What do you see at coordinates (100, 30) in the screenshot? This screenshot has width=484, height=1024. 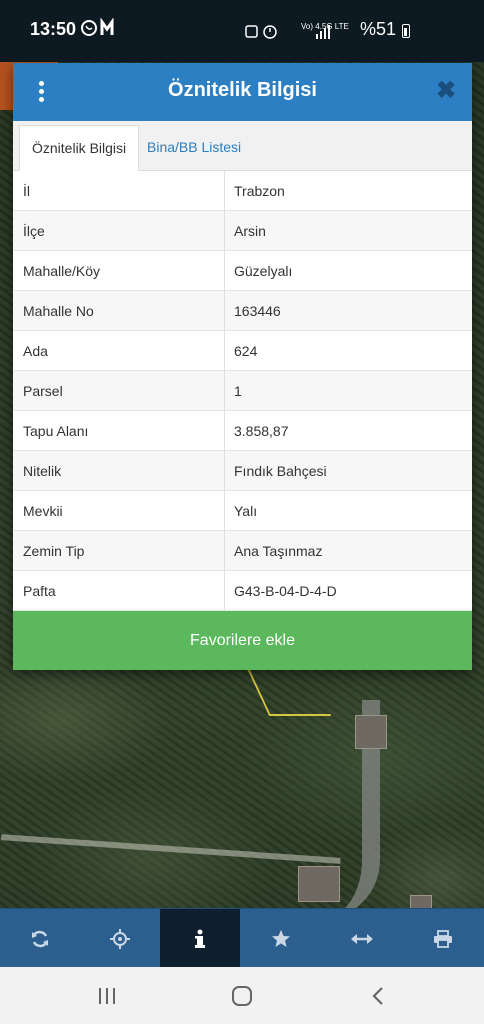 I see `notification-icons` at bounding box center [100, 30].